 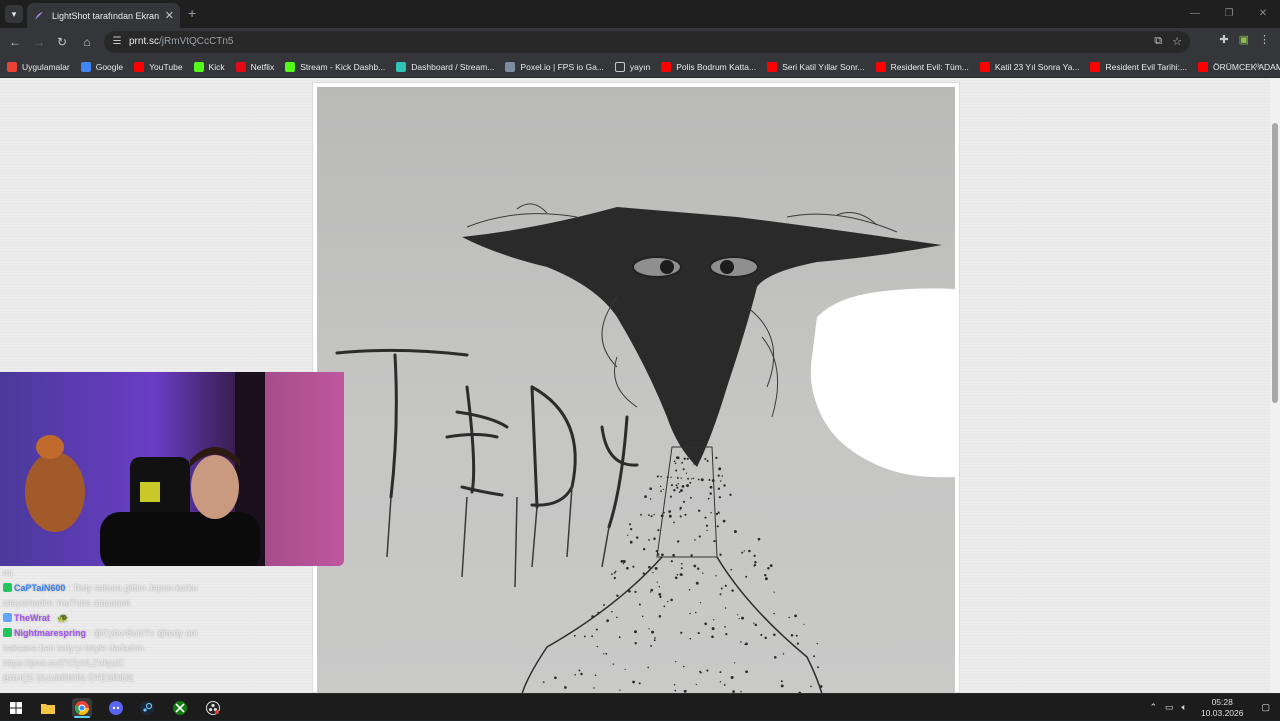 I want to click on page-scrollbar, so click(x=1275, y=385).